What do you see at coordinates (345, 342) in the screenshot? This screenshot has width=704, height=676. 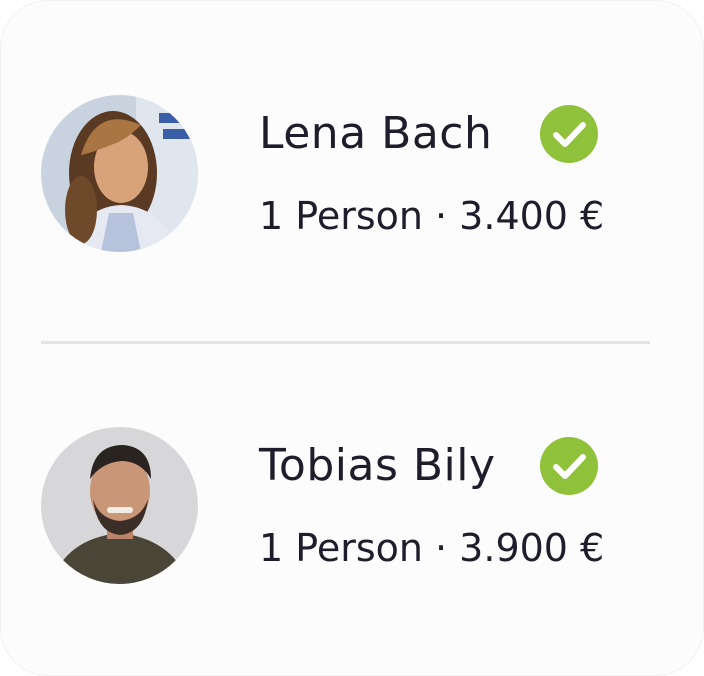 I see `divider` at bounding box center [345, 342].